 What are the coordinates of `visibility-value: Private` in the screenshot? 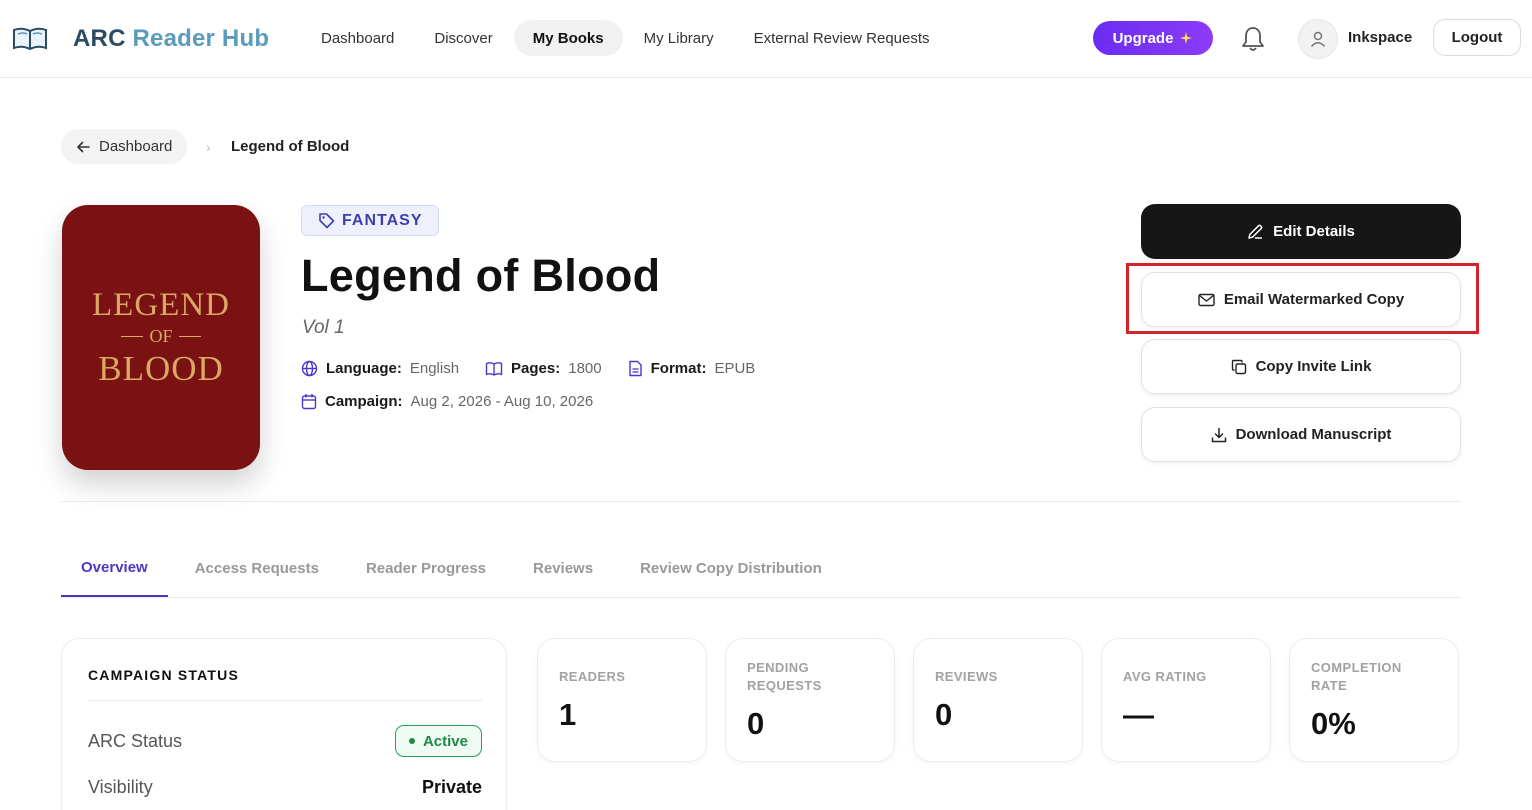 It's located at (451, 787).